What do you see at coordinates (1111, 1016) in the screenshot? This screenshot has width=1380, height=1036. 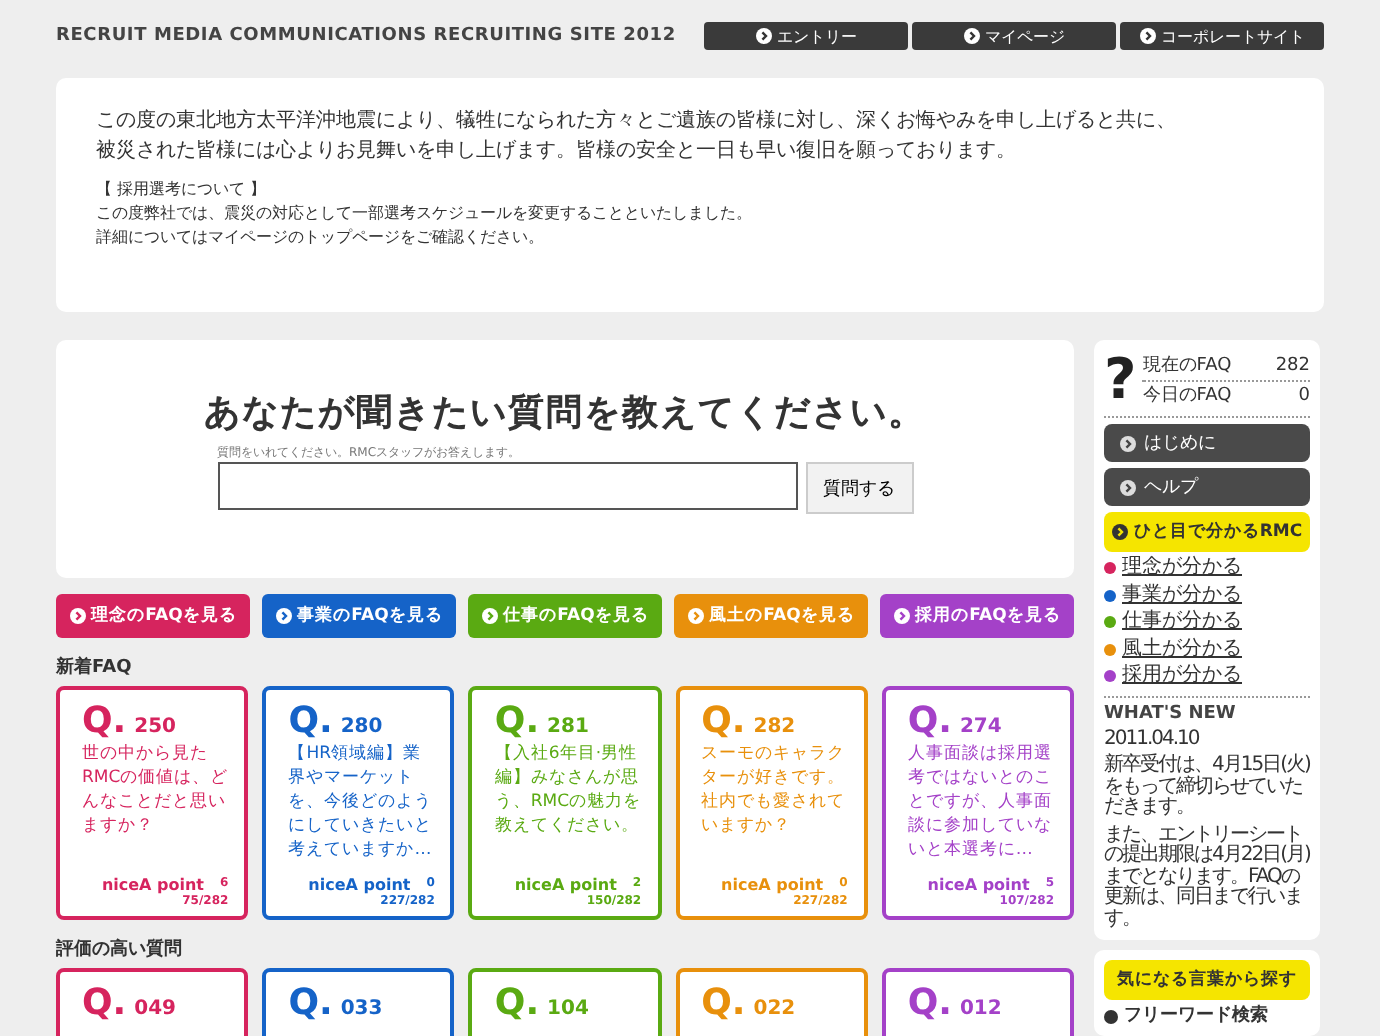 I see `bullet-icon` at bounding box center [1111, 1016].